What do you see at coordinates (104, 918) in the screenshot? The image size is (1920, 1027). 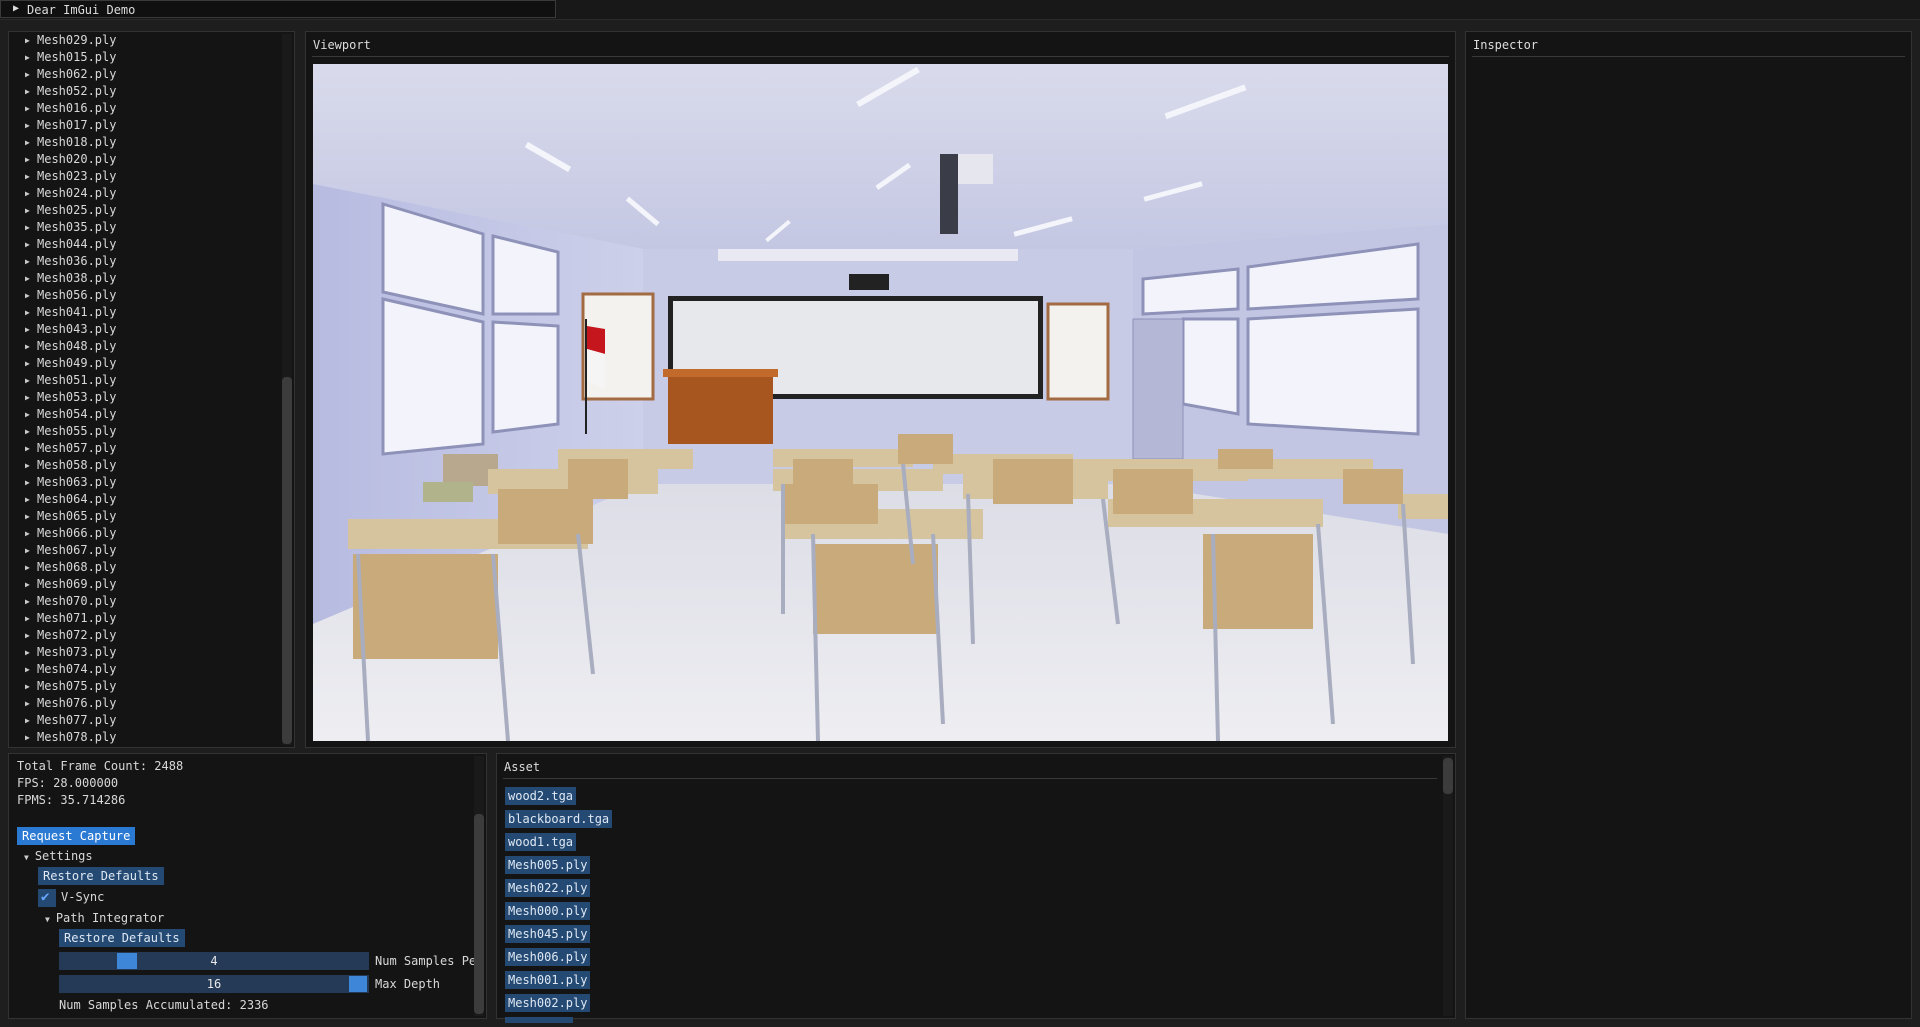 I see `path-integrator-tree-node: ▼ Path Integrator` at bounding box center [104, 918].